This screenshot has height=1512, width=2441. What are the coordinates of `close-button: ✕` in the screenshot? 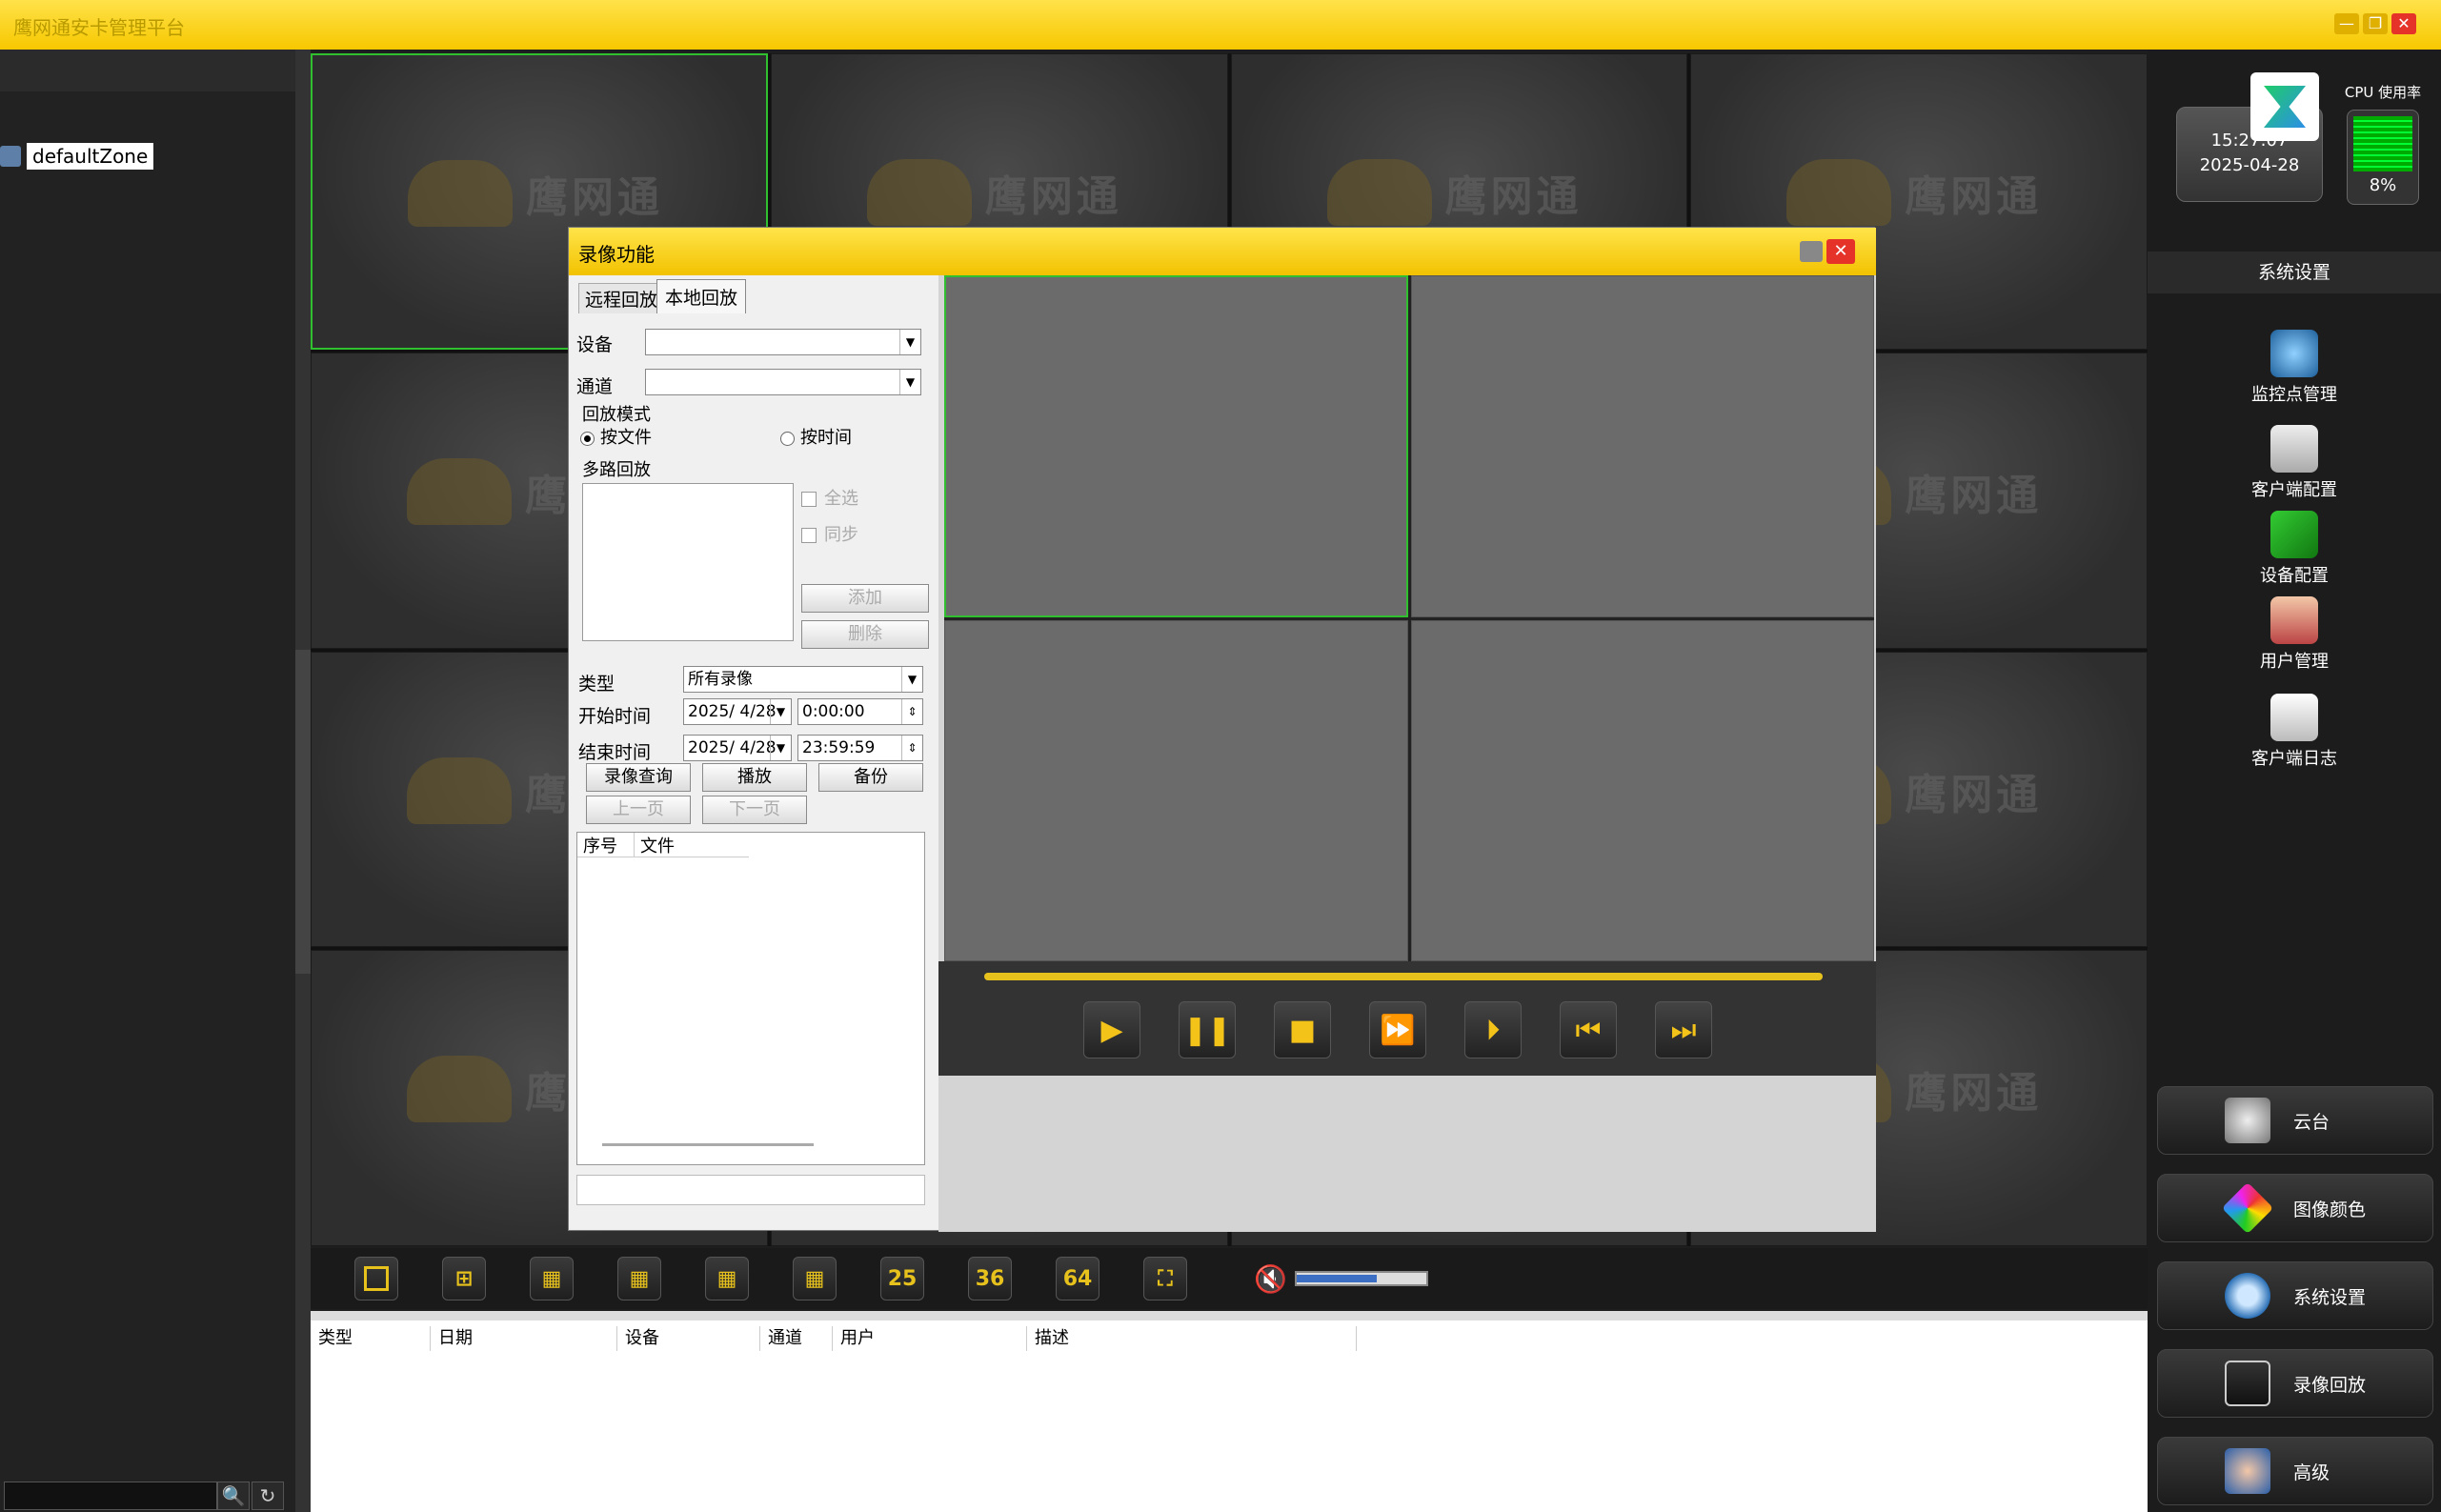 It's located at (2403, 23).